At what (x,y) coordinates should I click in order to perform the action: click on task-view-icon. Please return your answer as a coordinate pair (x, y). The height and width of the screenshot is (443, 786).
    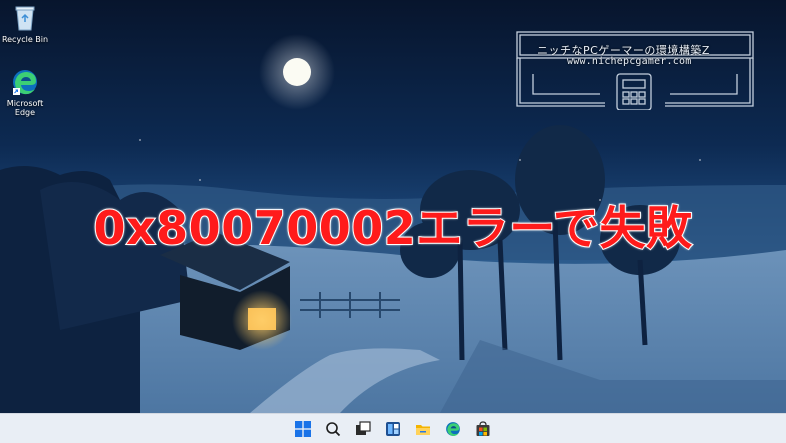
    Looking at the image, I should click on (363, 427).